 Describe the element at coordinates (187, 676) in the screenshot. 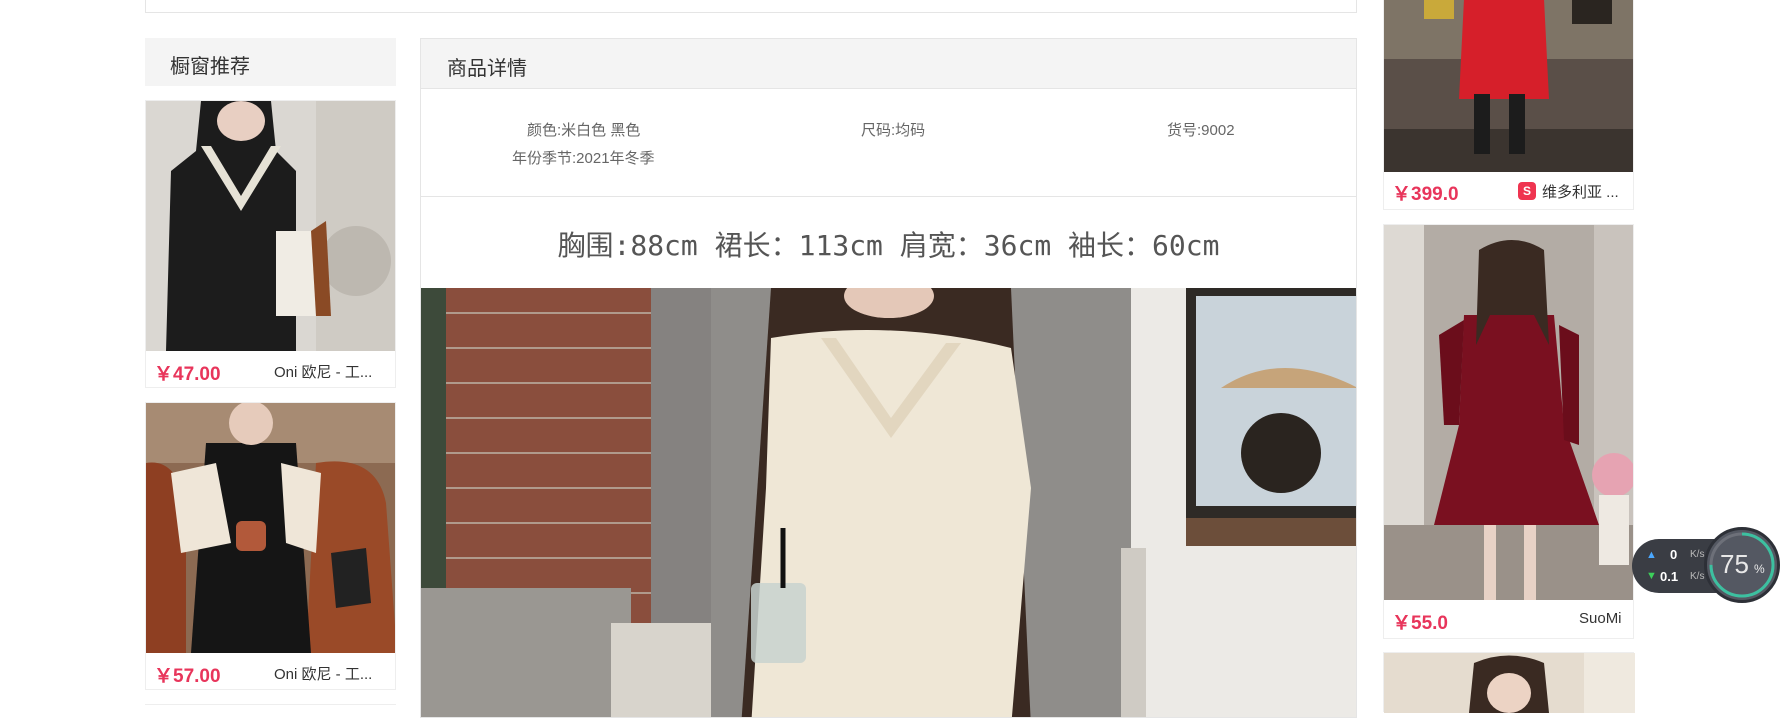

I see `product-price: ￥57.00` at that location.